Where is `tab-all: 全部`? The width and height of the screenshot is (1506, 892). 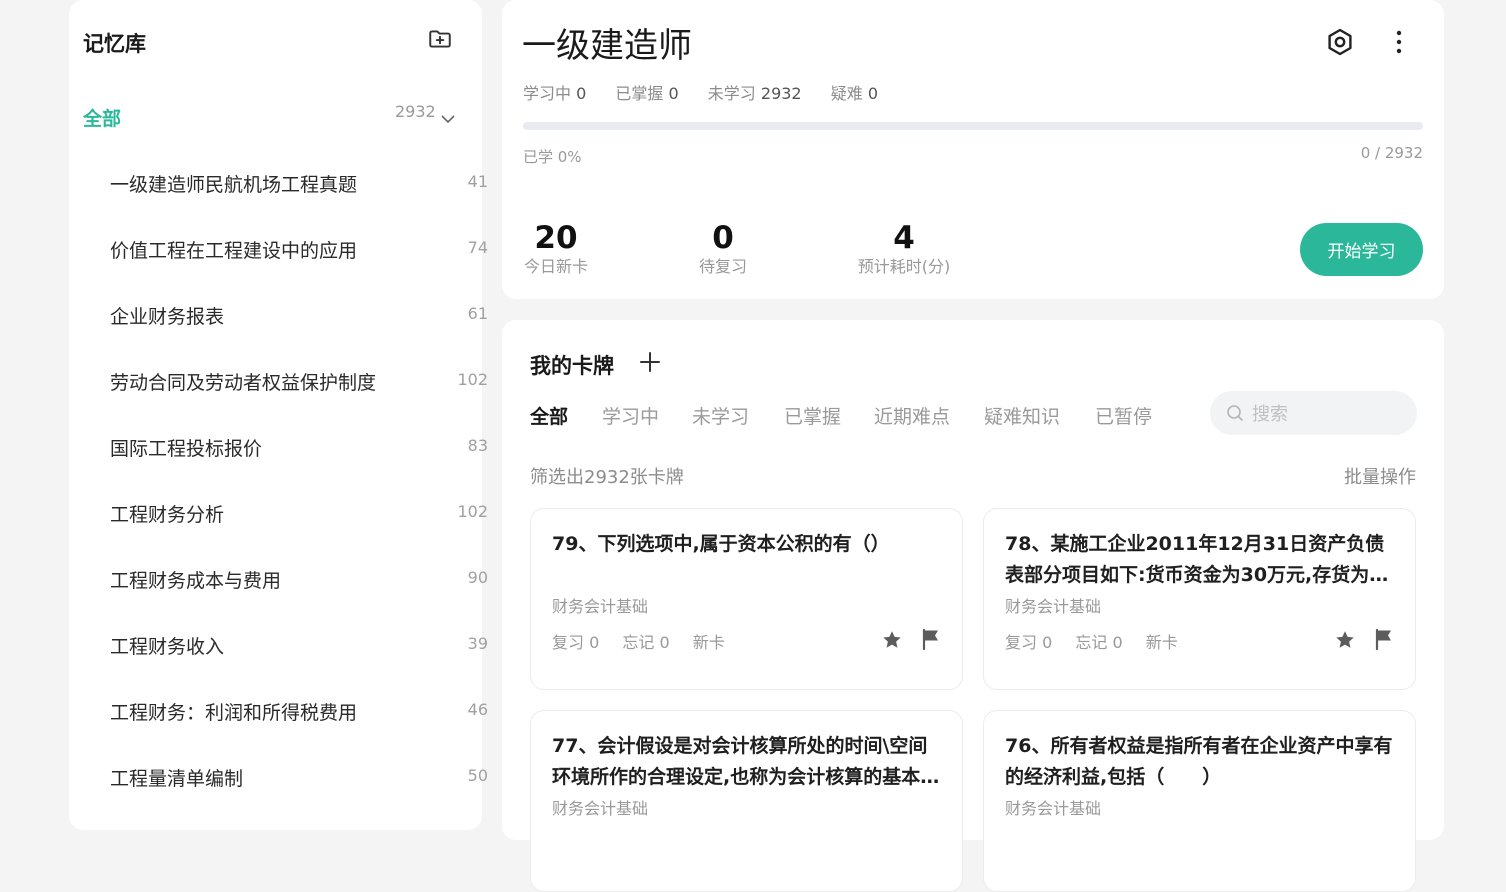 tab-all: 全部 is located at coordinates (566, 415).